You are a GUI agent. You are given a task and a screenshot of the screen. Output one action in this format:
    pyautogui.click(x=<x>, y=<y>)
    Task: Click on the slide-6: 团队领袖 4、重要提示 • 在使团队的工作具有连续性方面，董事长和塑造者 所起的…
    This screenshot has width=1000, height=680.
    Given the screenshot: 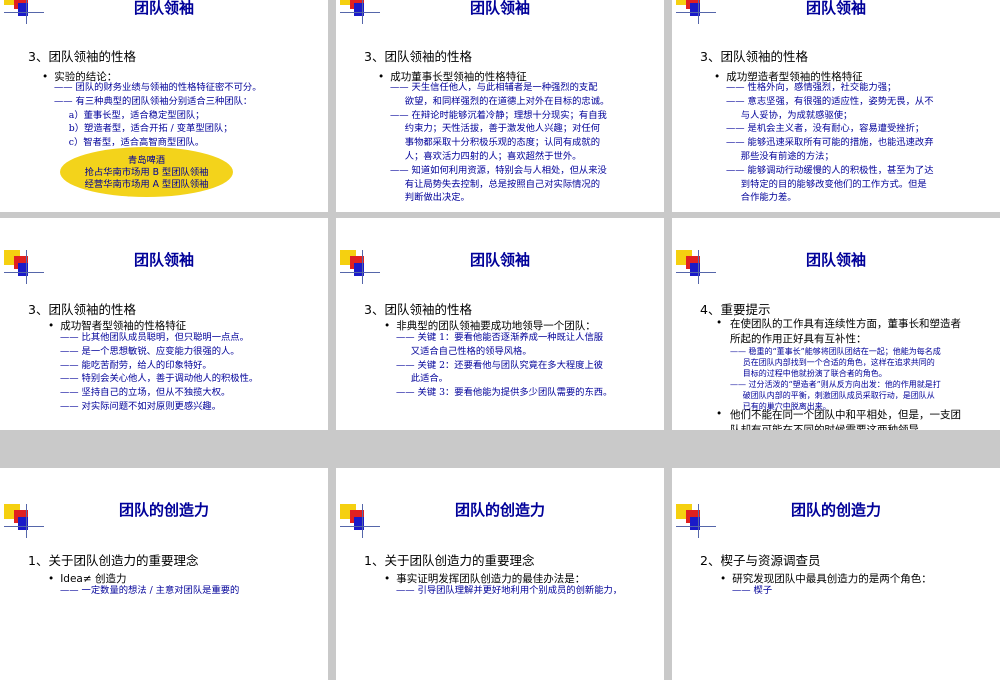 What is the action you would take?
    pyautogui.click(x=836, y=324)
    